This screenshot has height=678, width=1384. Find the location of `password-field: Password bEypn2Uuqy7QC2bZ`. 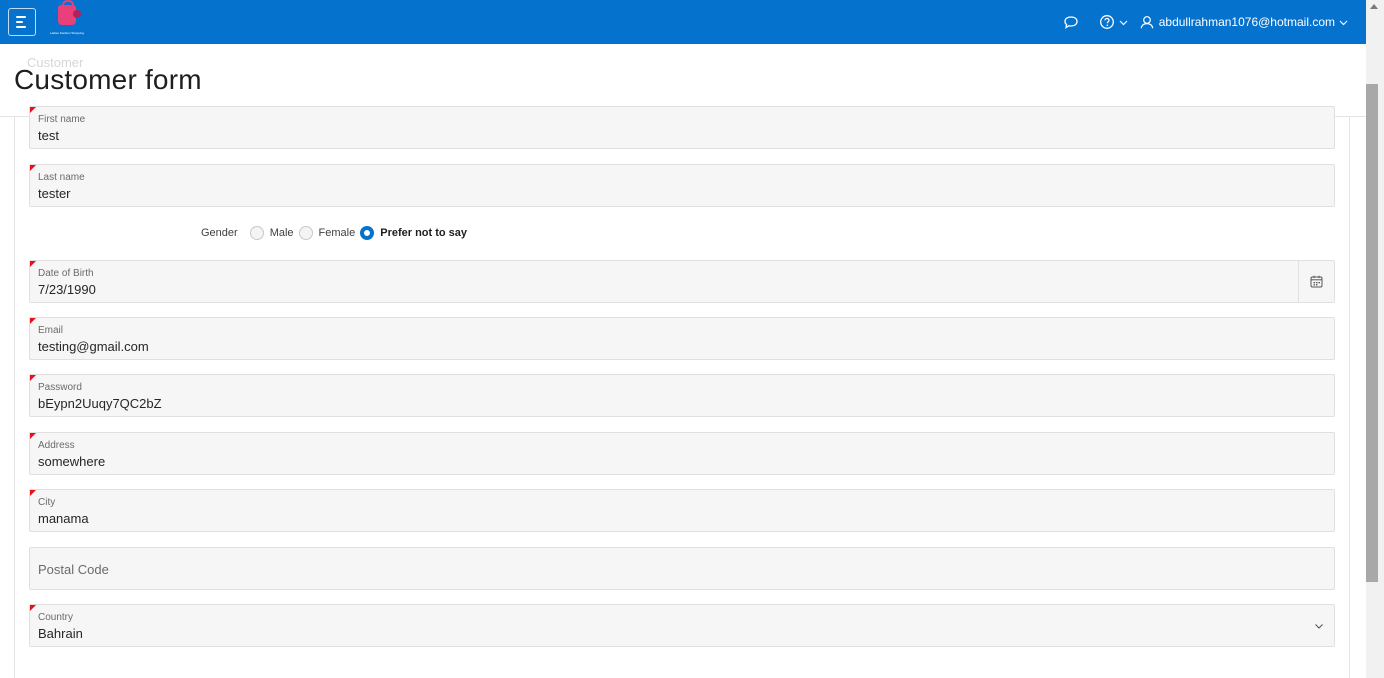

password-field: Password bEypn2Uuqy7QC2bZ is located at coordinates (682, 395).